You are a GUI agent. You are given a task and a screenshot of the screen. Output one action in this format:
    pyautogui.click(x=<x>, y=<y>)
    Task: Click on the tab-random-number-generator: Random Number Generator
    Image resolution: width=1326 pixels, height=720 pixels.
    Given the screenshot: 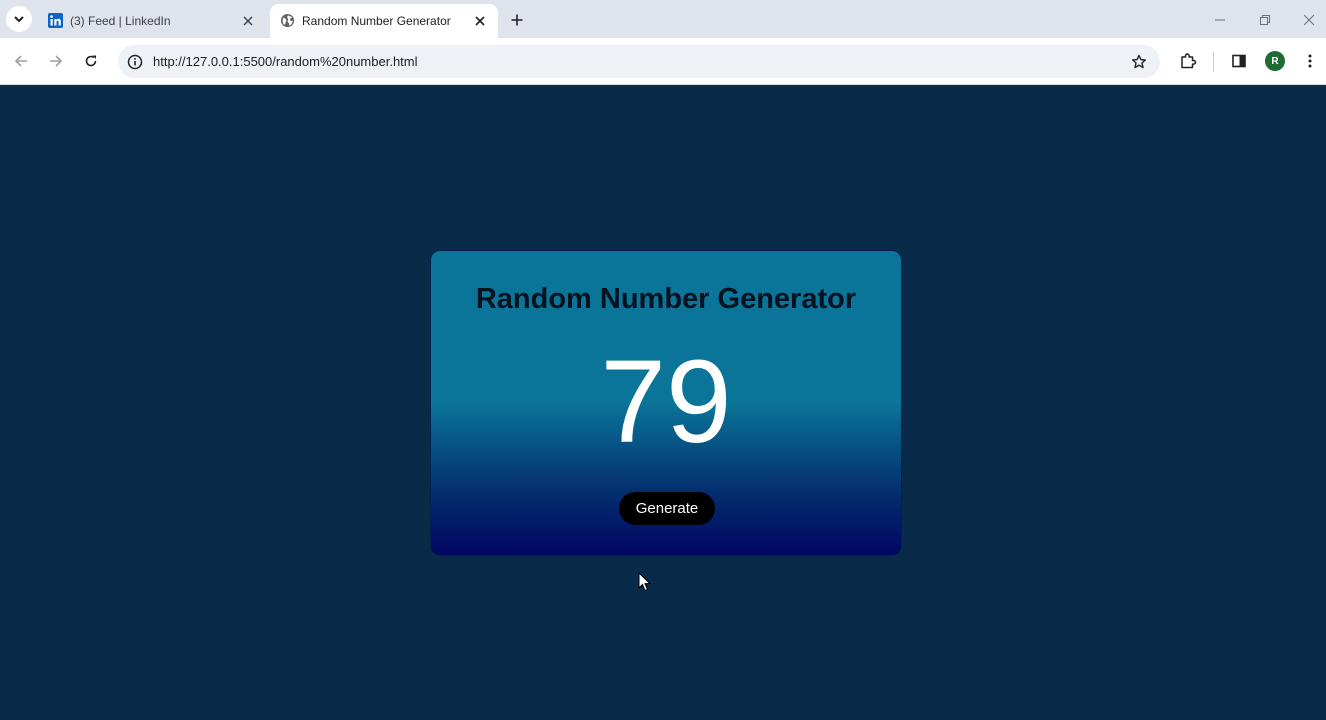 What is the action you would take?
    pyautogui.click(x=384, y=21)
    